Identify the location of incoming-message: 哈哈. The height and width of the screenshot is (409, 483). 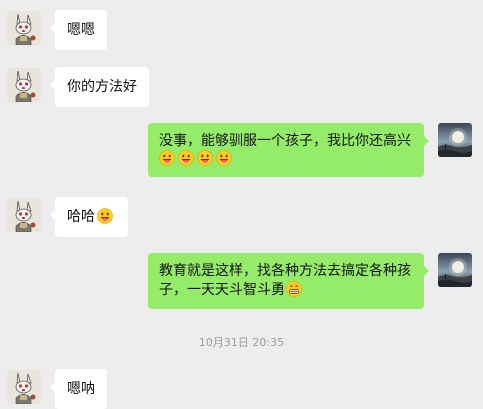
(89, 217).